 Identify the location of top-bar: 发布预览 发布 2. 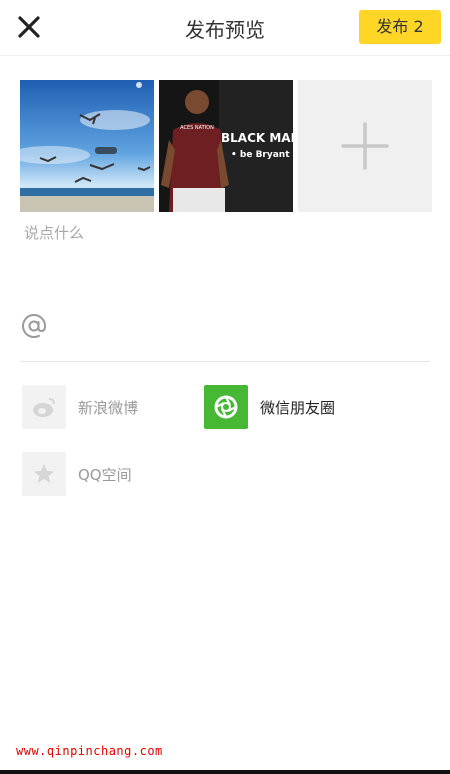
(225, 27).